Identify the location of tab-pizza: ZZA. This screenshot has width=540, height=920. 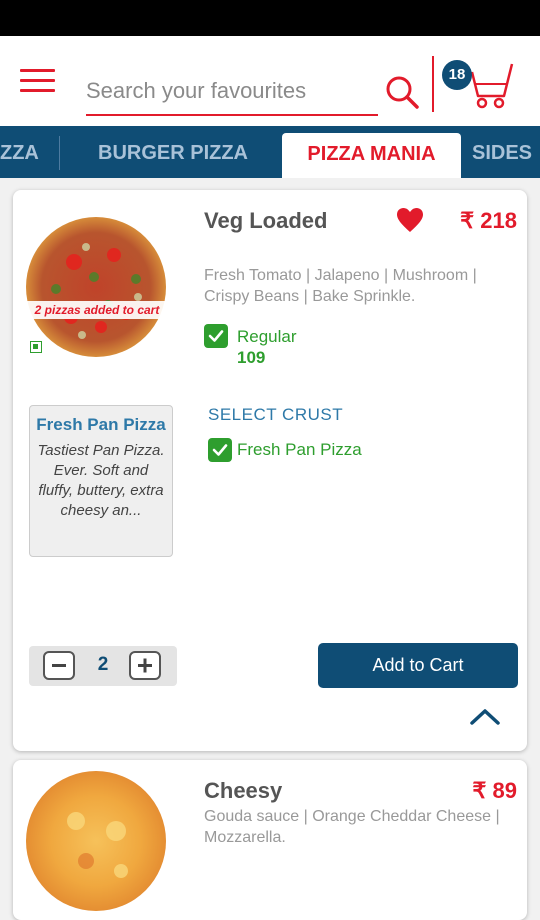
(19, 152).